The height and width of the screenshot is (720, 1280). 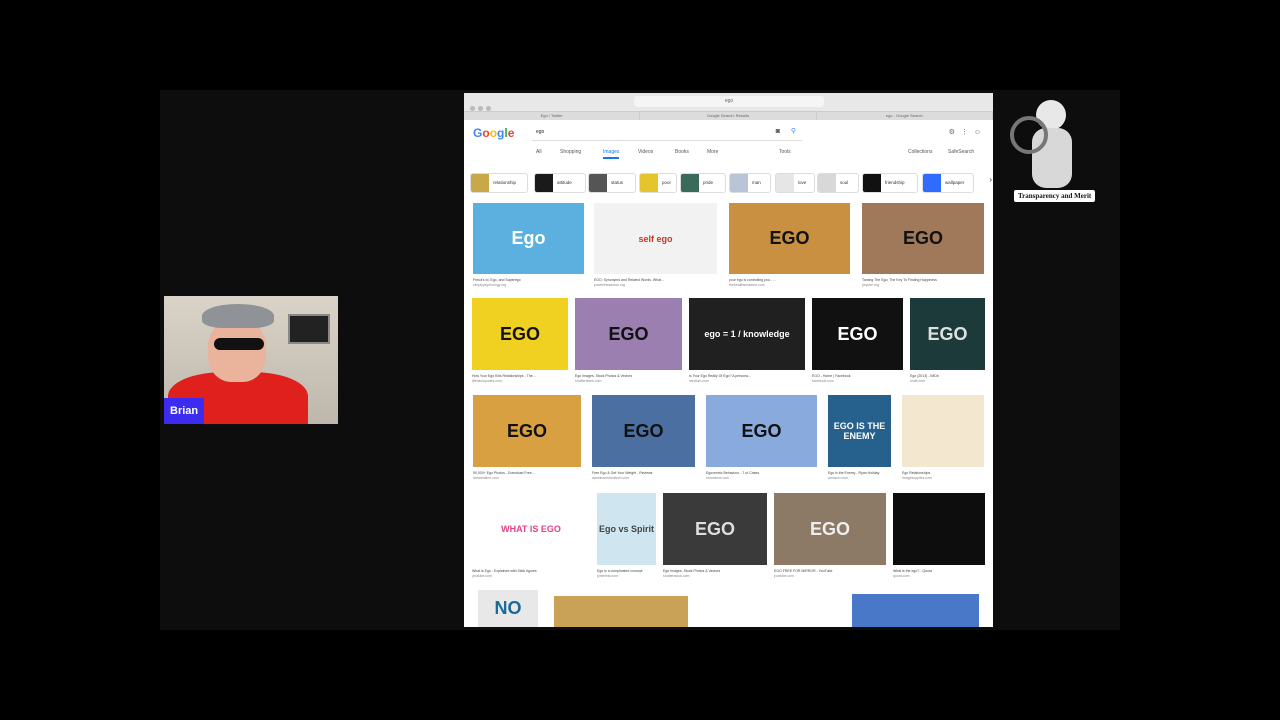 What do you see at coordinates (728, 116) in the screenshot?
I see `browser-tab: Google Search: Results` at bounding box center [728, 116].